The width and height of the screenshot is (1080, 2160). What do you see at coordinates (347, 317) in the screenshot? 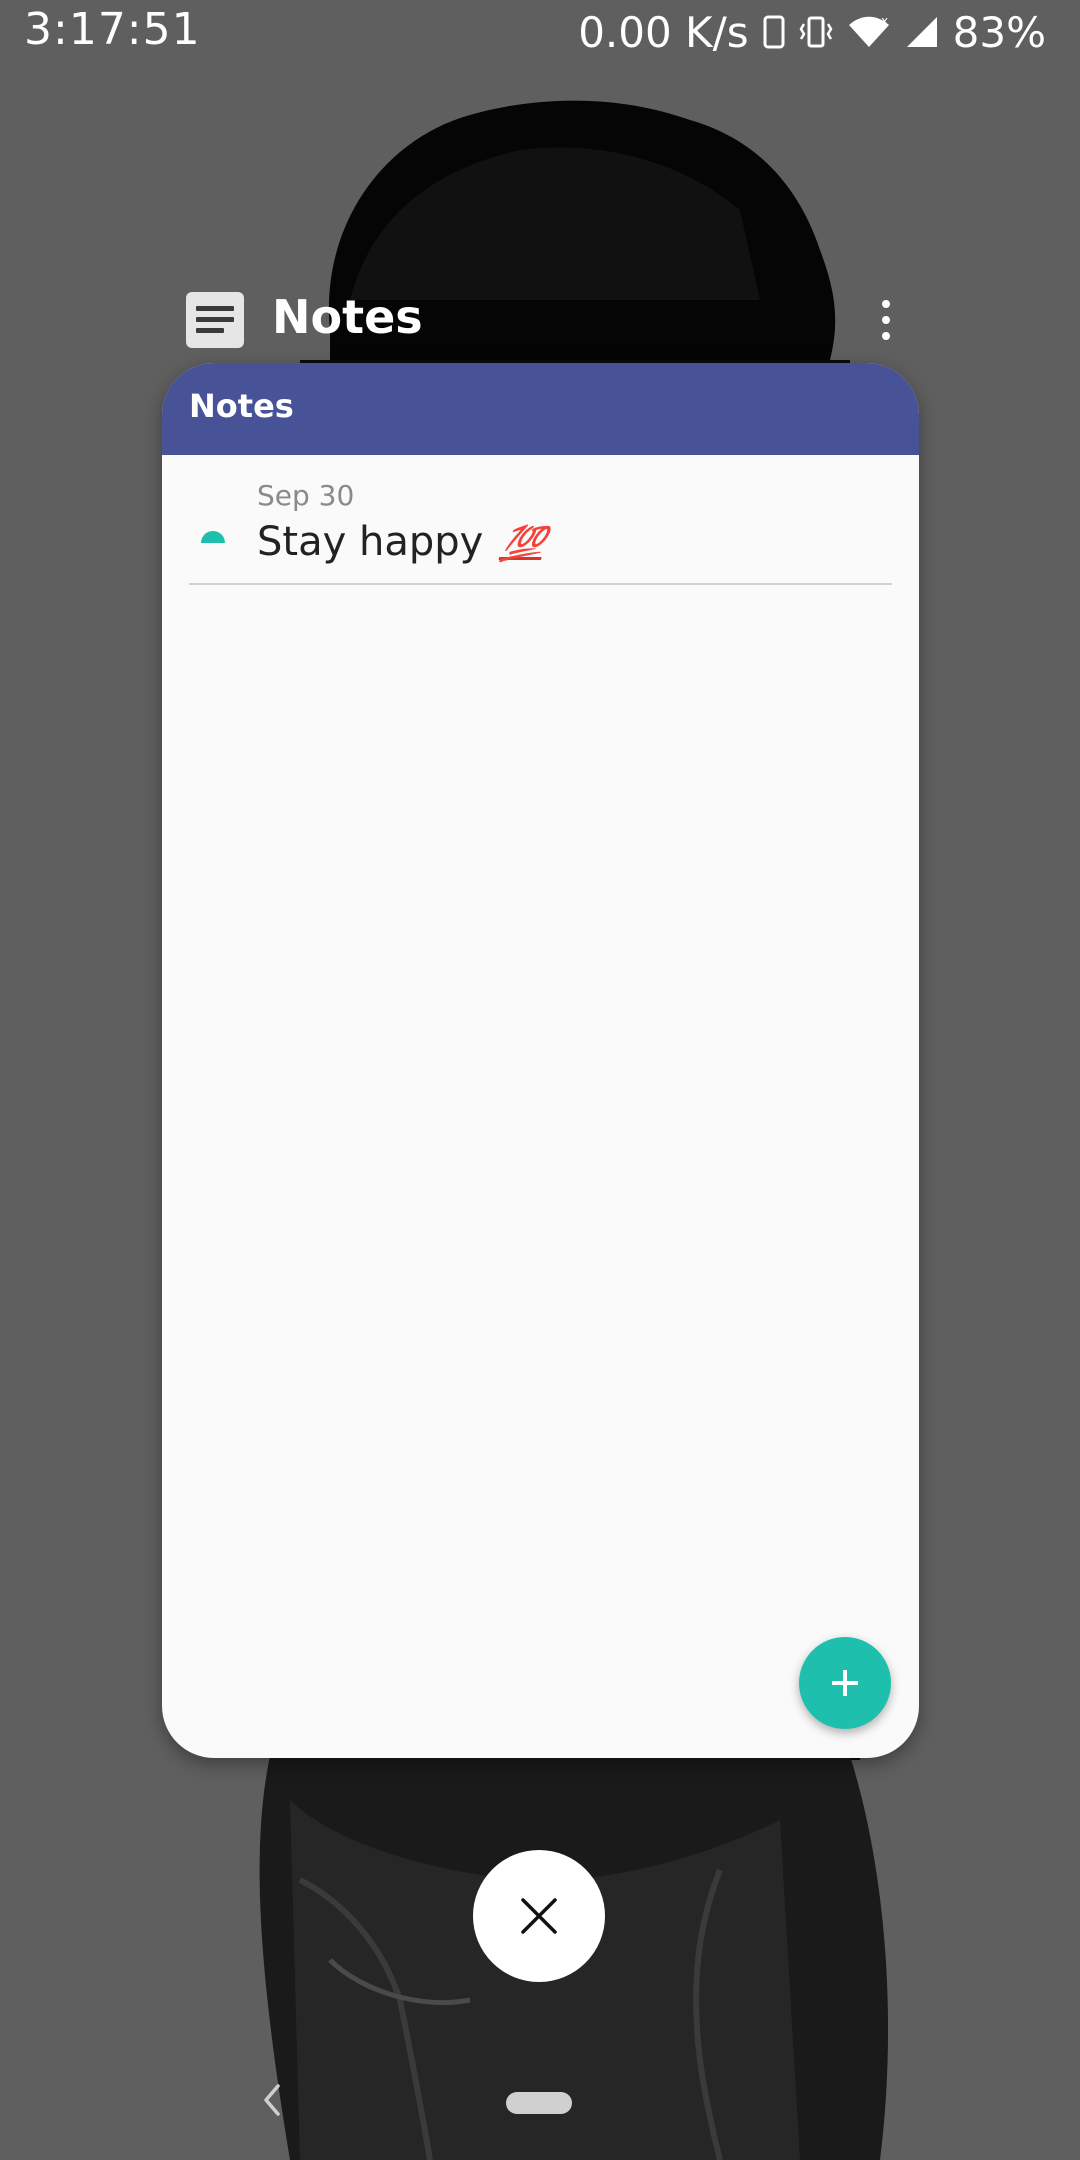
I see `task-app-name: Notes` at bounding box center [347, 317].